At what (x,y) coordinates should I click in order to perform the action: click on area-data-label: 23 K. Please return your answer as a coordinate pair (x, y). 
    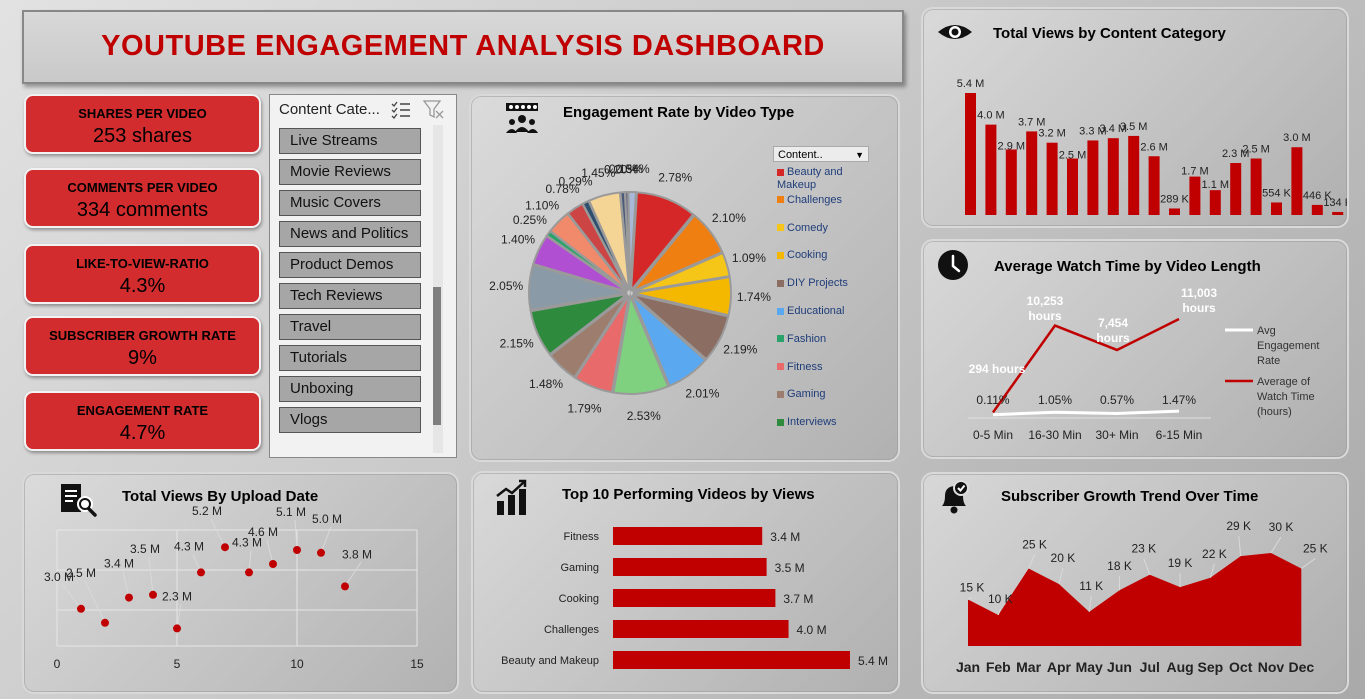
    Looking at the image, I should click on (1143, 549).